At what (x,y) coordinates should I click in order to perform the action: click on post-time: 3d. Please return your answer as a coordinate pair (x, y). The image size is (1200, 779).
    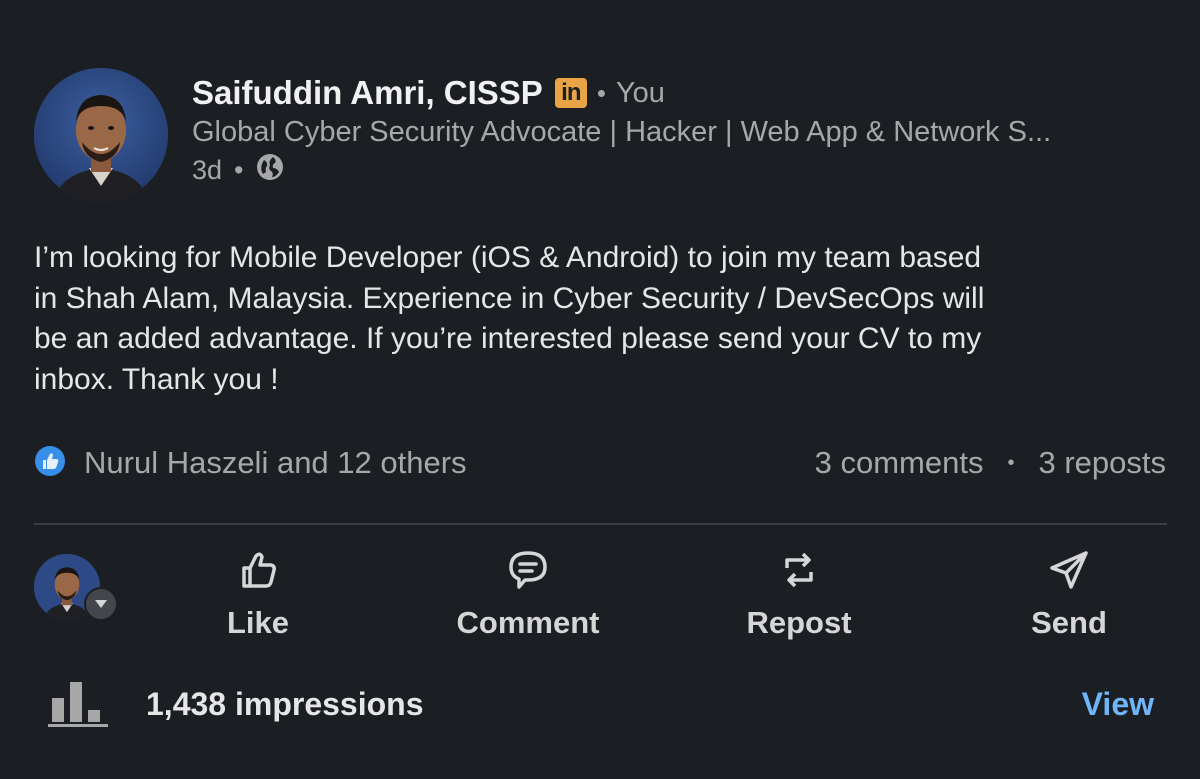
    Looking at the image, I should click on (207, 169).